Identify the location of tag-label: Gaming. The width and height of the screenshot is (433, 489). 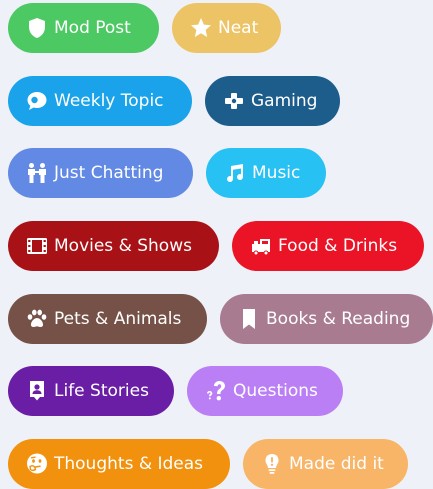
(284, 100).